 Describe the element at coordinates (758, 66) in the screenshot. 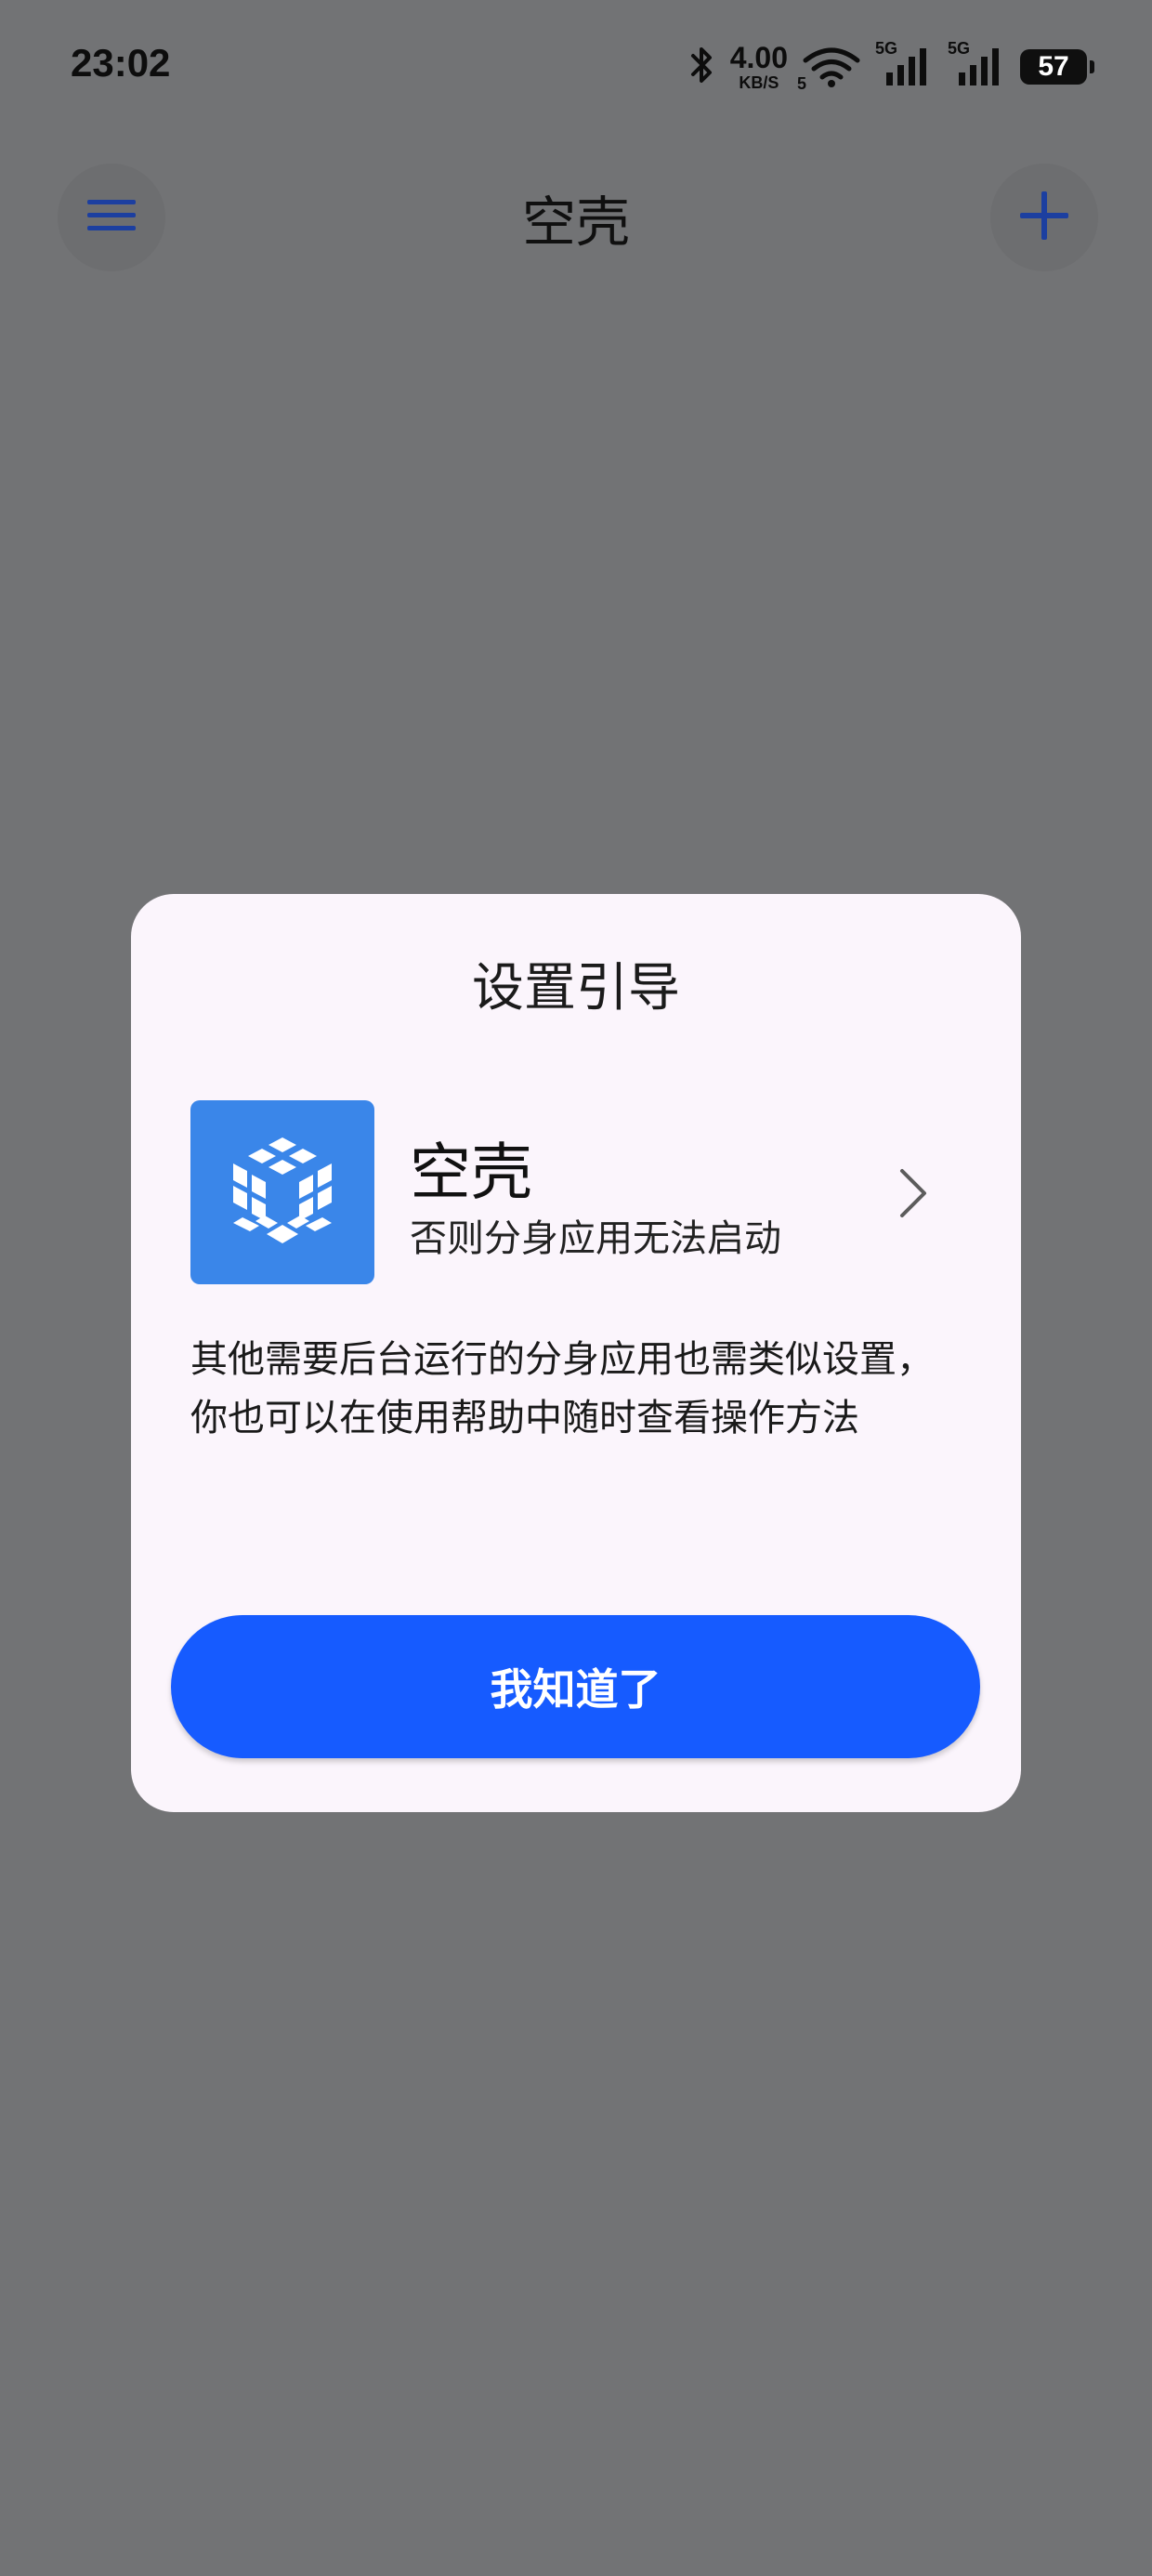

I see `network-speed: 4.00 KB/S` at that location.